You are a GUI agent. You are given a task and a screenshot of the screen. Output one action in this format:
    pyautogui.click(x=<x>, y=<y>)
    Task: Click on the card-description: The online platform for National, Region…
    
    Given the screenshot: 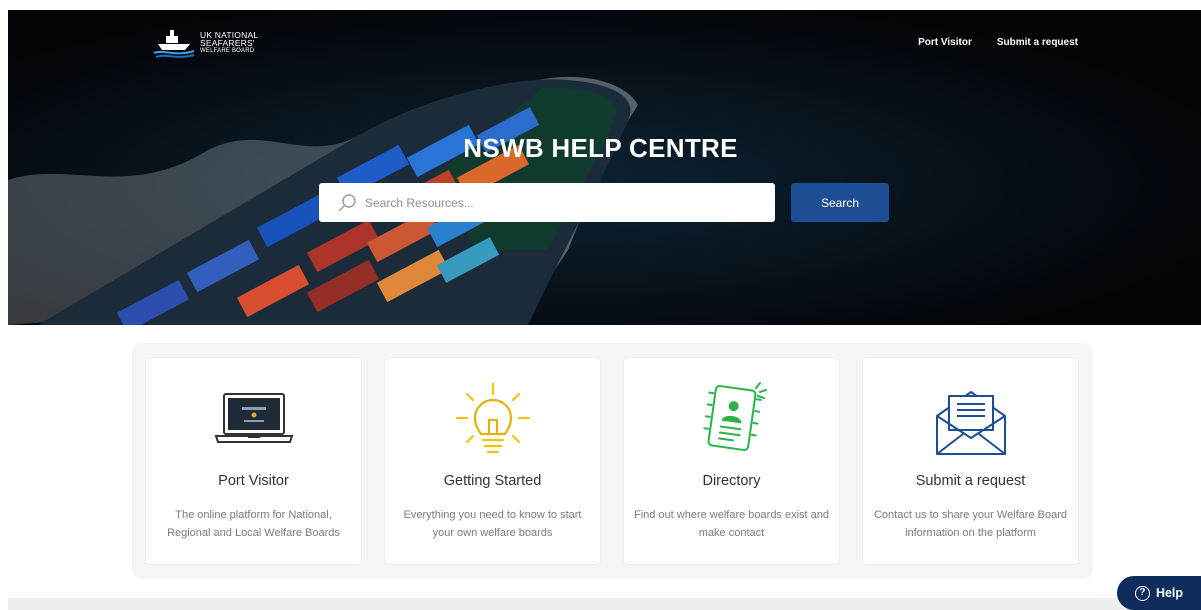 What is the action you would take?
    pyautogui.click(x=253, y=524)
    